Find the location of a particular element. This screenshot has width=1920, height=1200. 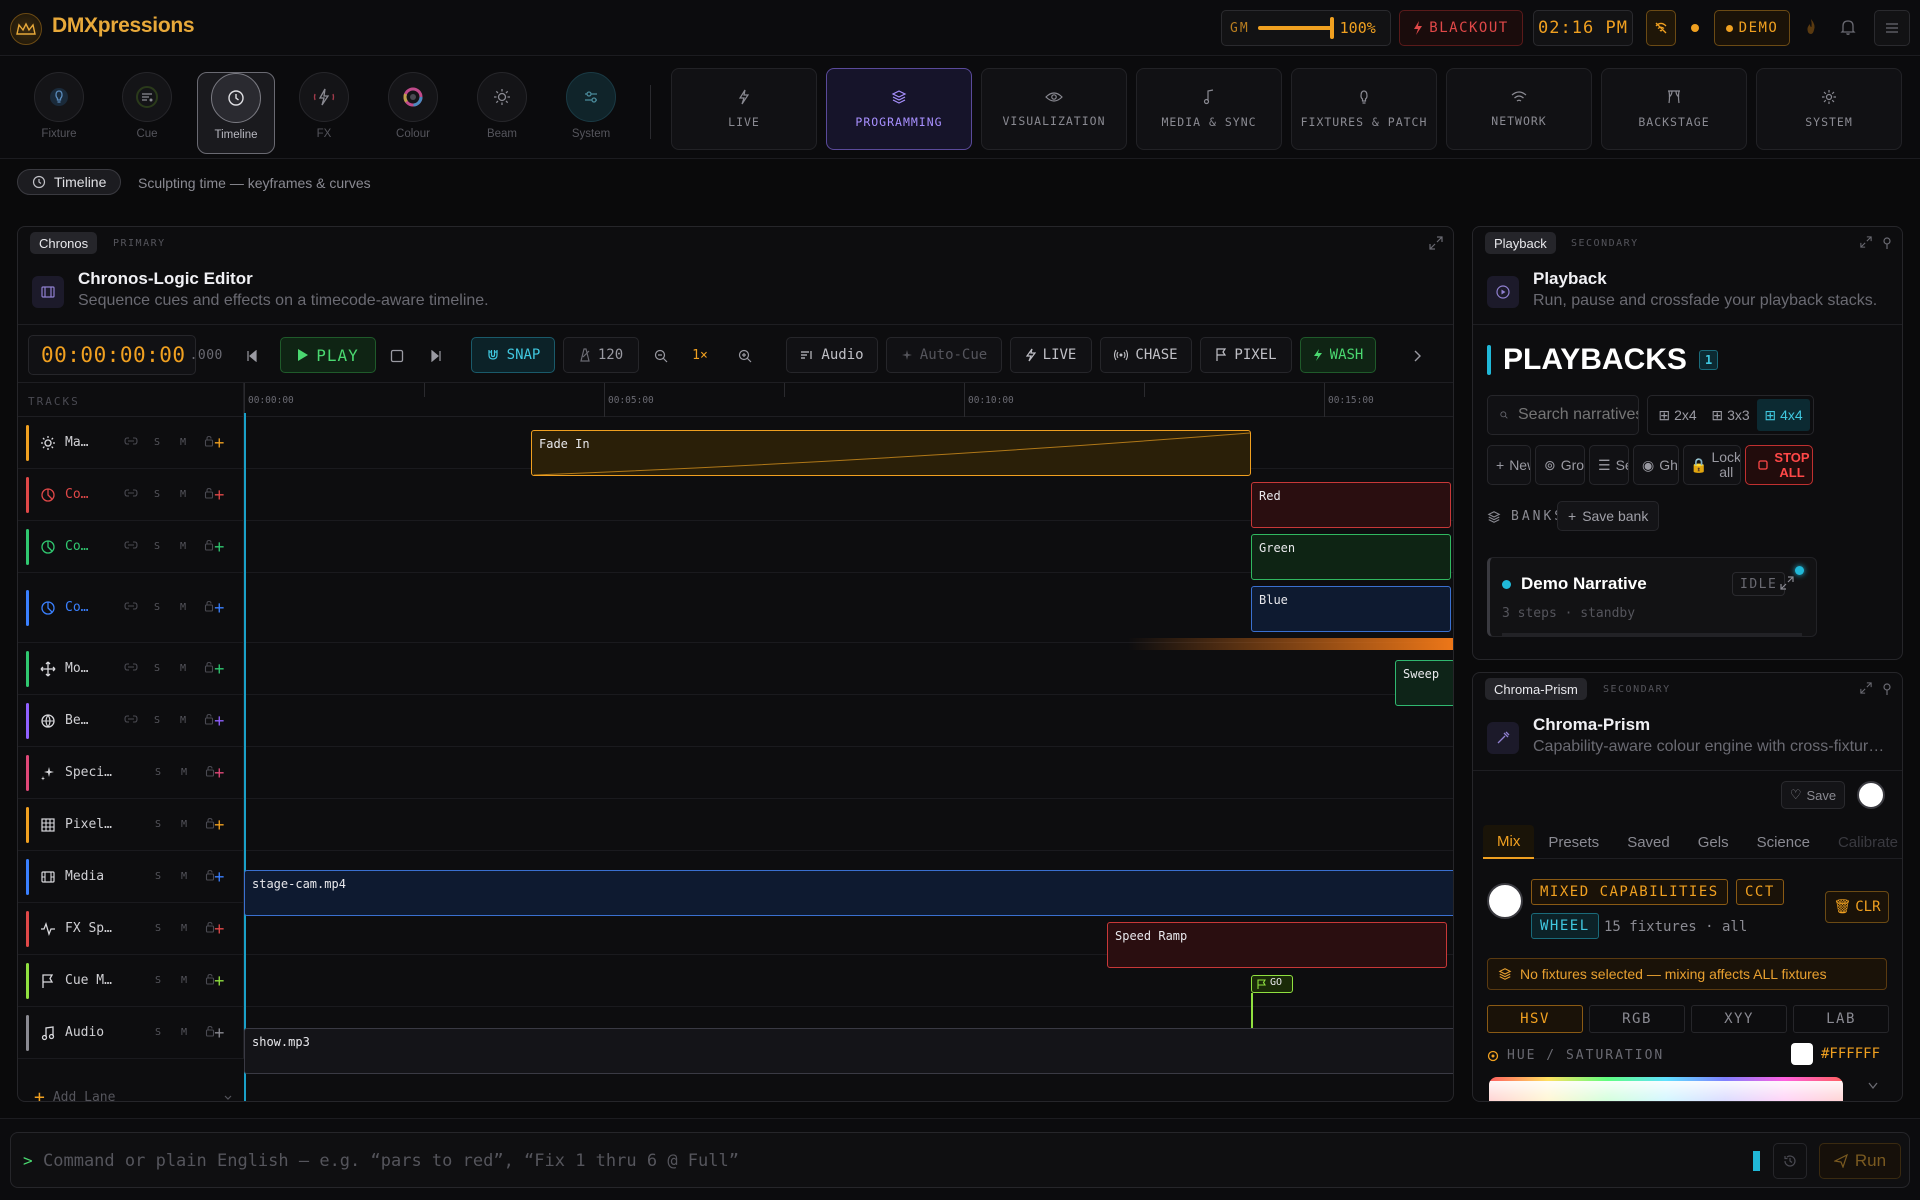

workspace-network: NETWORK is located at coordinates (1519, 109).